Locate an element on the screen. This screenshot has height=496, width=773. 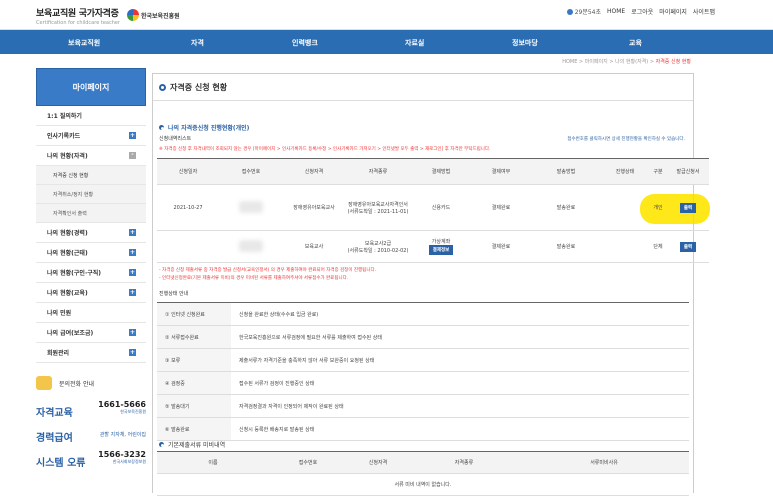
table-row: ③ 보류 제출서류가 자격기준을 충족하지 않아 서류 보완중이 요청된 상태 is located at coordinates (423, 360).